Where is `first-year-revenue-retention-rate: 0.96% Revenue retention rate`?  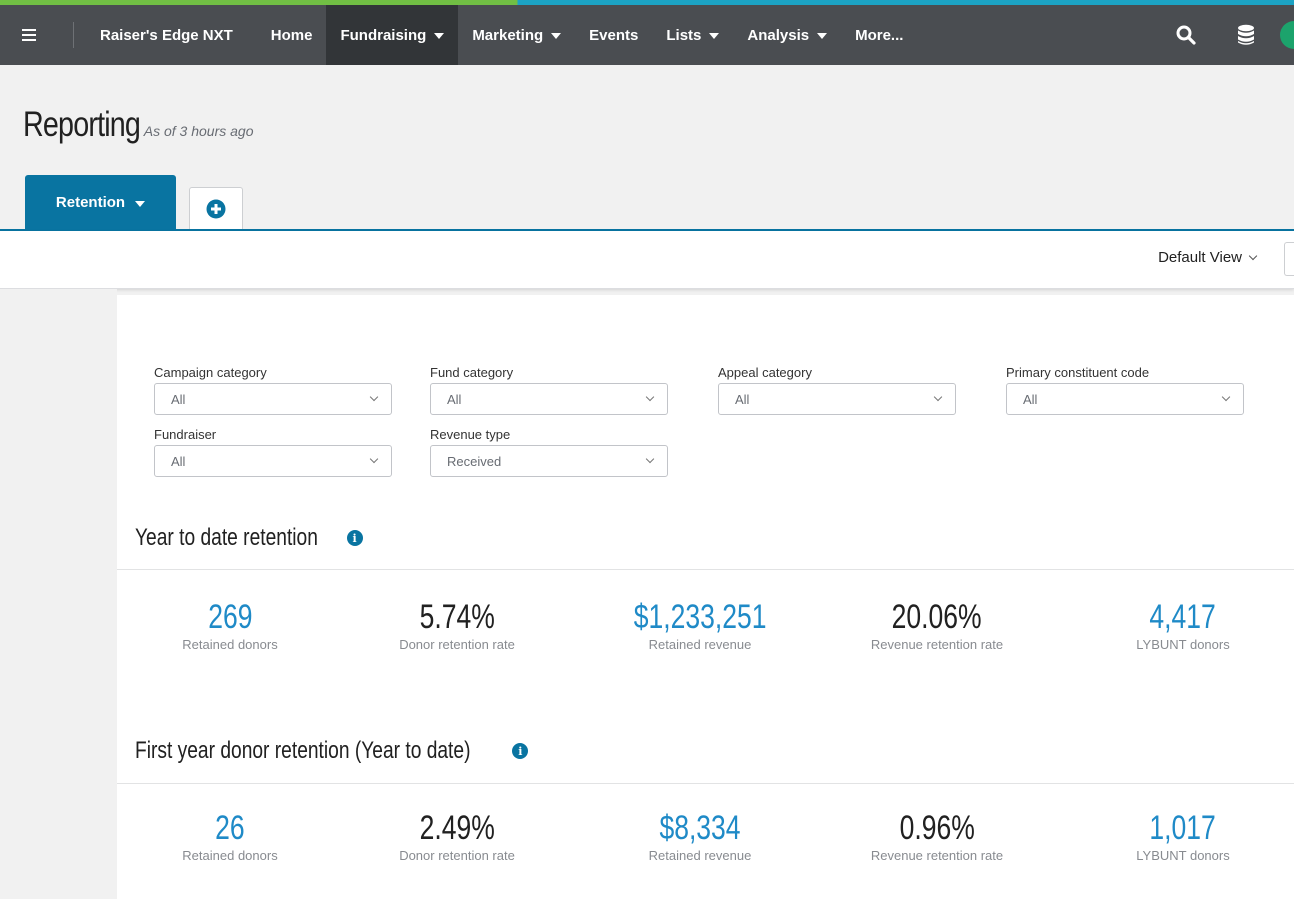 first-year-revenue-retention-rate: 0.96% Revenue retention rate is located at coordinates (937, 836).